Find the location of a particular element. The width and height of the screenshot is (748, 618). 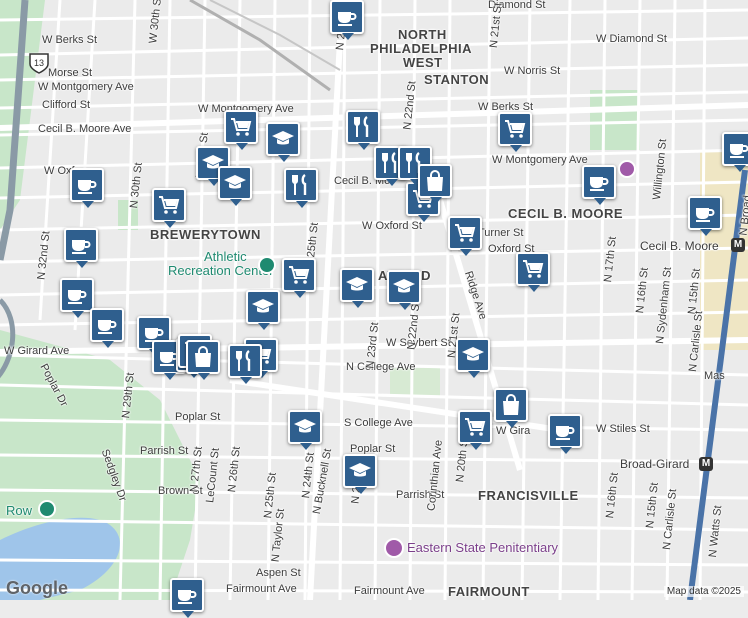

street-w-diamond: W Diamond St is located at coordinates (631, 39).